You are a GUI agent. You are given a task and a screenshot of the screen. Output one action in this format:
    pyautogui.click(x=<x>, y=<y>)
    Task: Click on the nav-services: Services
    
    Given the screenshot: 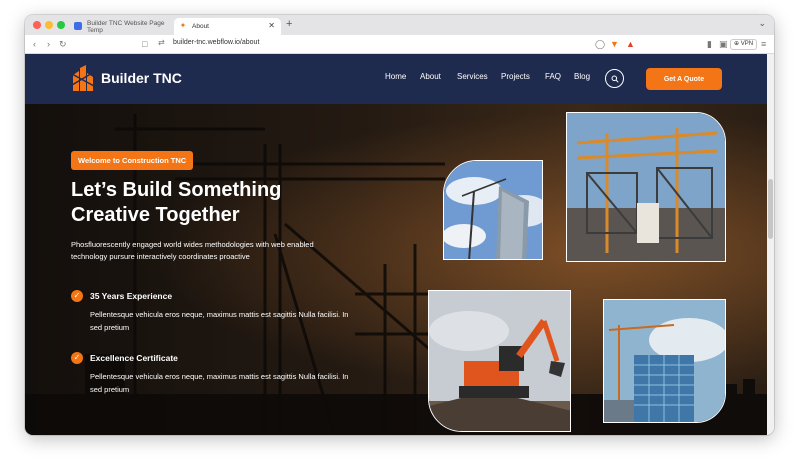 What is the action you would take?
    pyautogui.click(x=472, y=76)
    